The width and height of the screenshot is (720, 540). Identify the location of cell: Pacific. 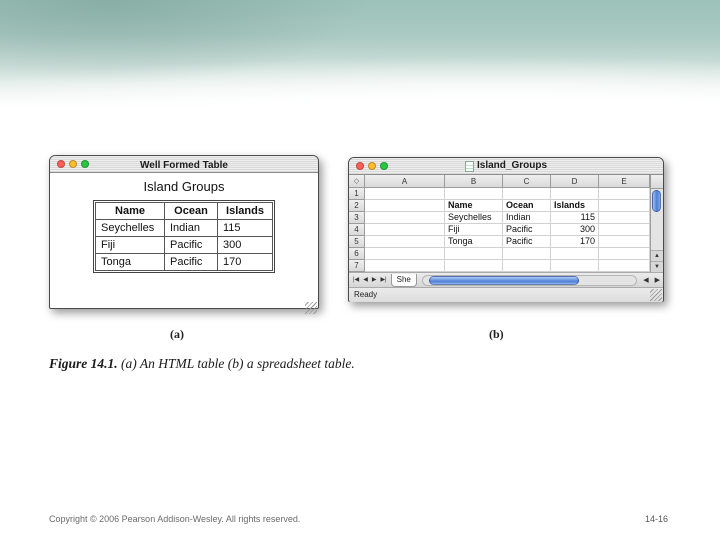
(191, 262).